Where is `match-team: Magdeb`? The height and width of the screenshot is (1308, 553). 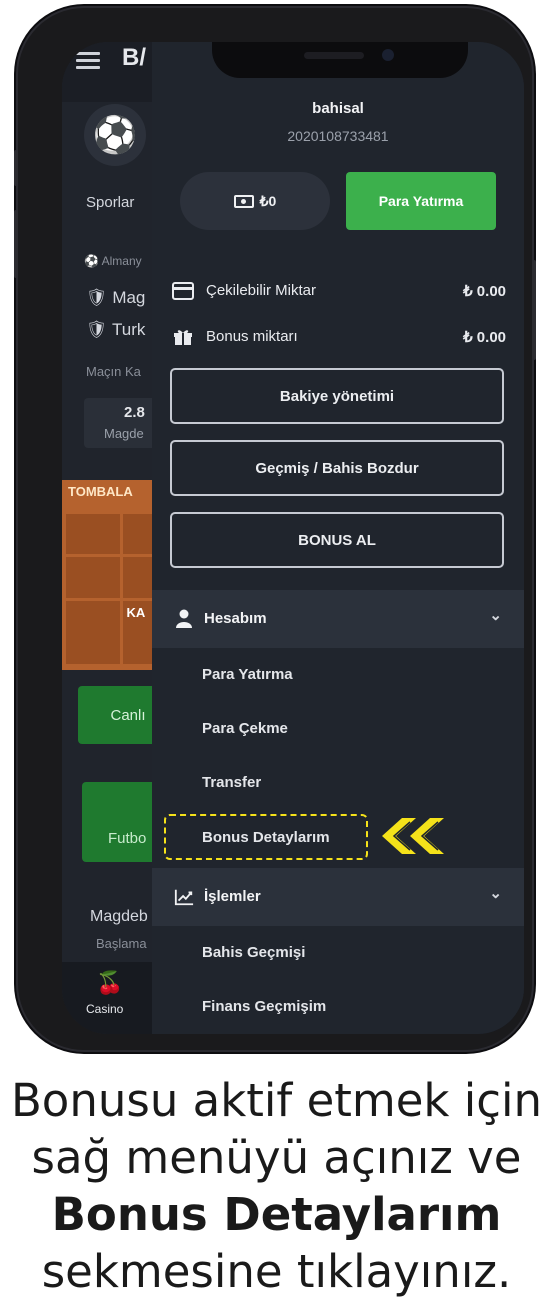 match-team: Magdeb is located at coordinates (119, 916).